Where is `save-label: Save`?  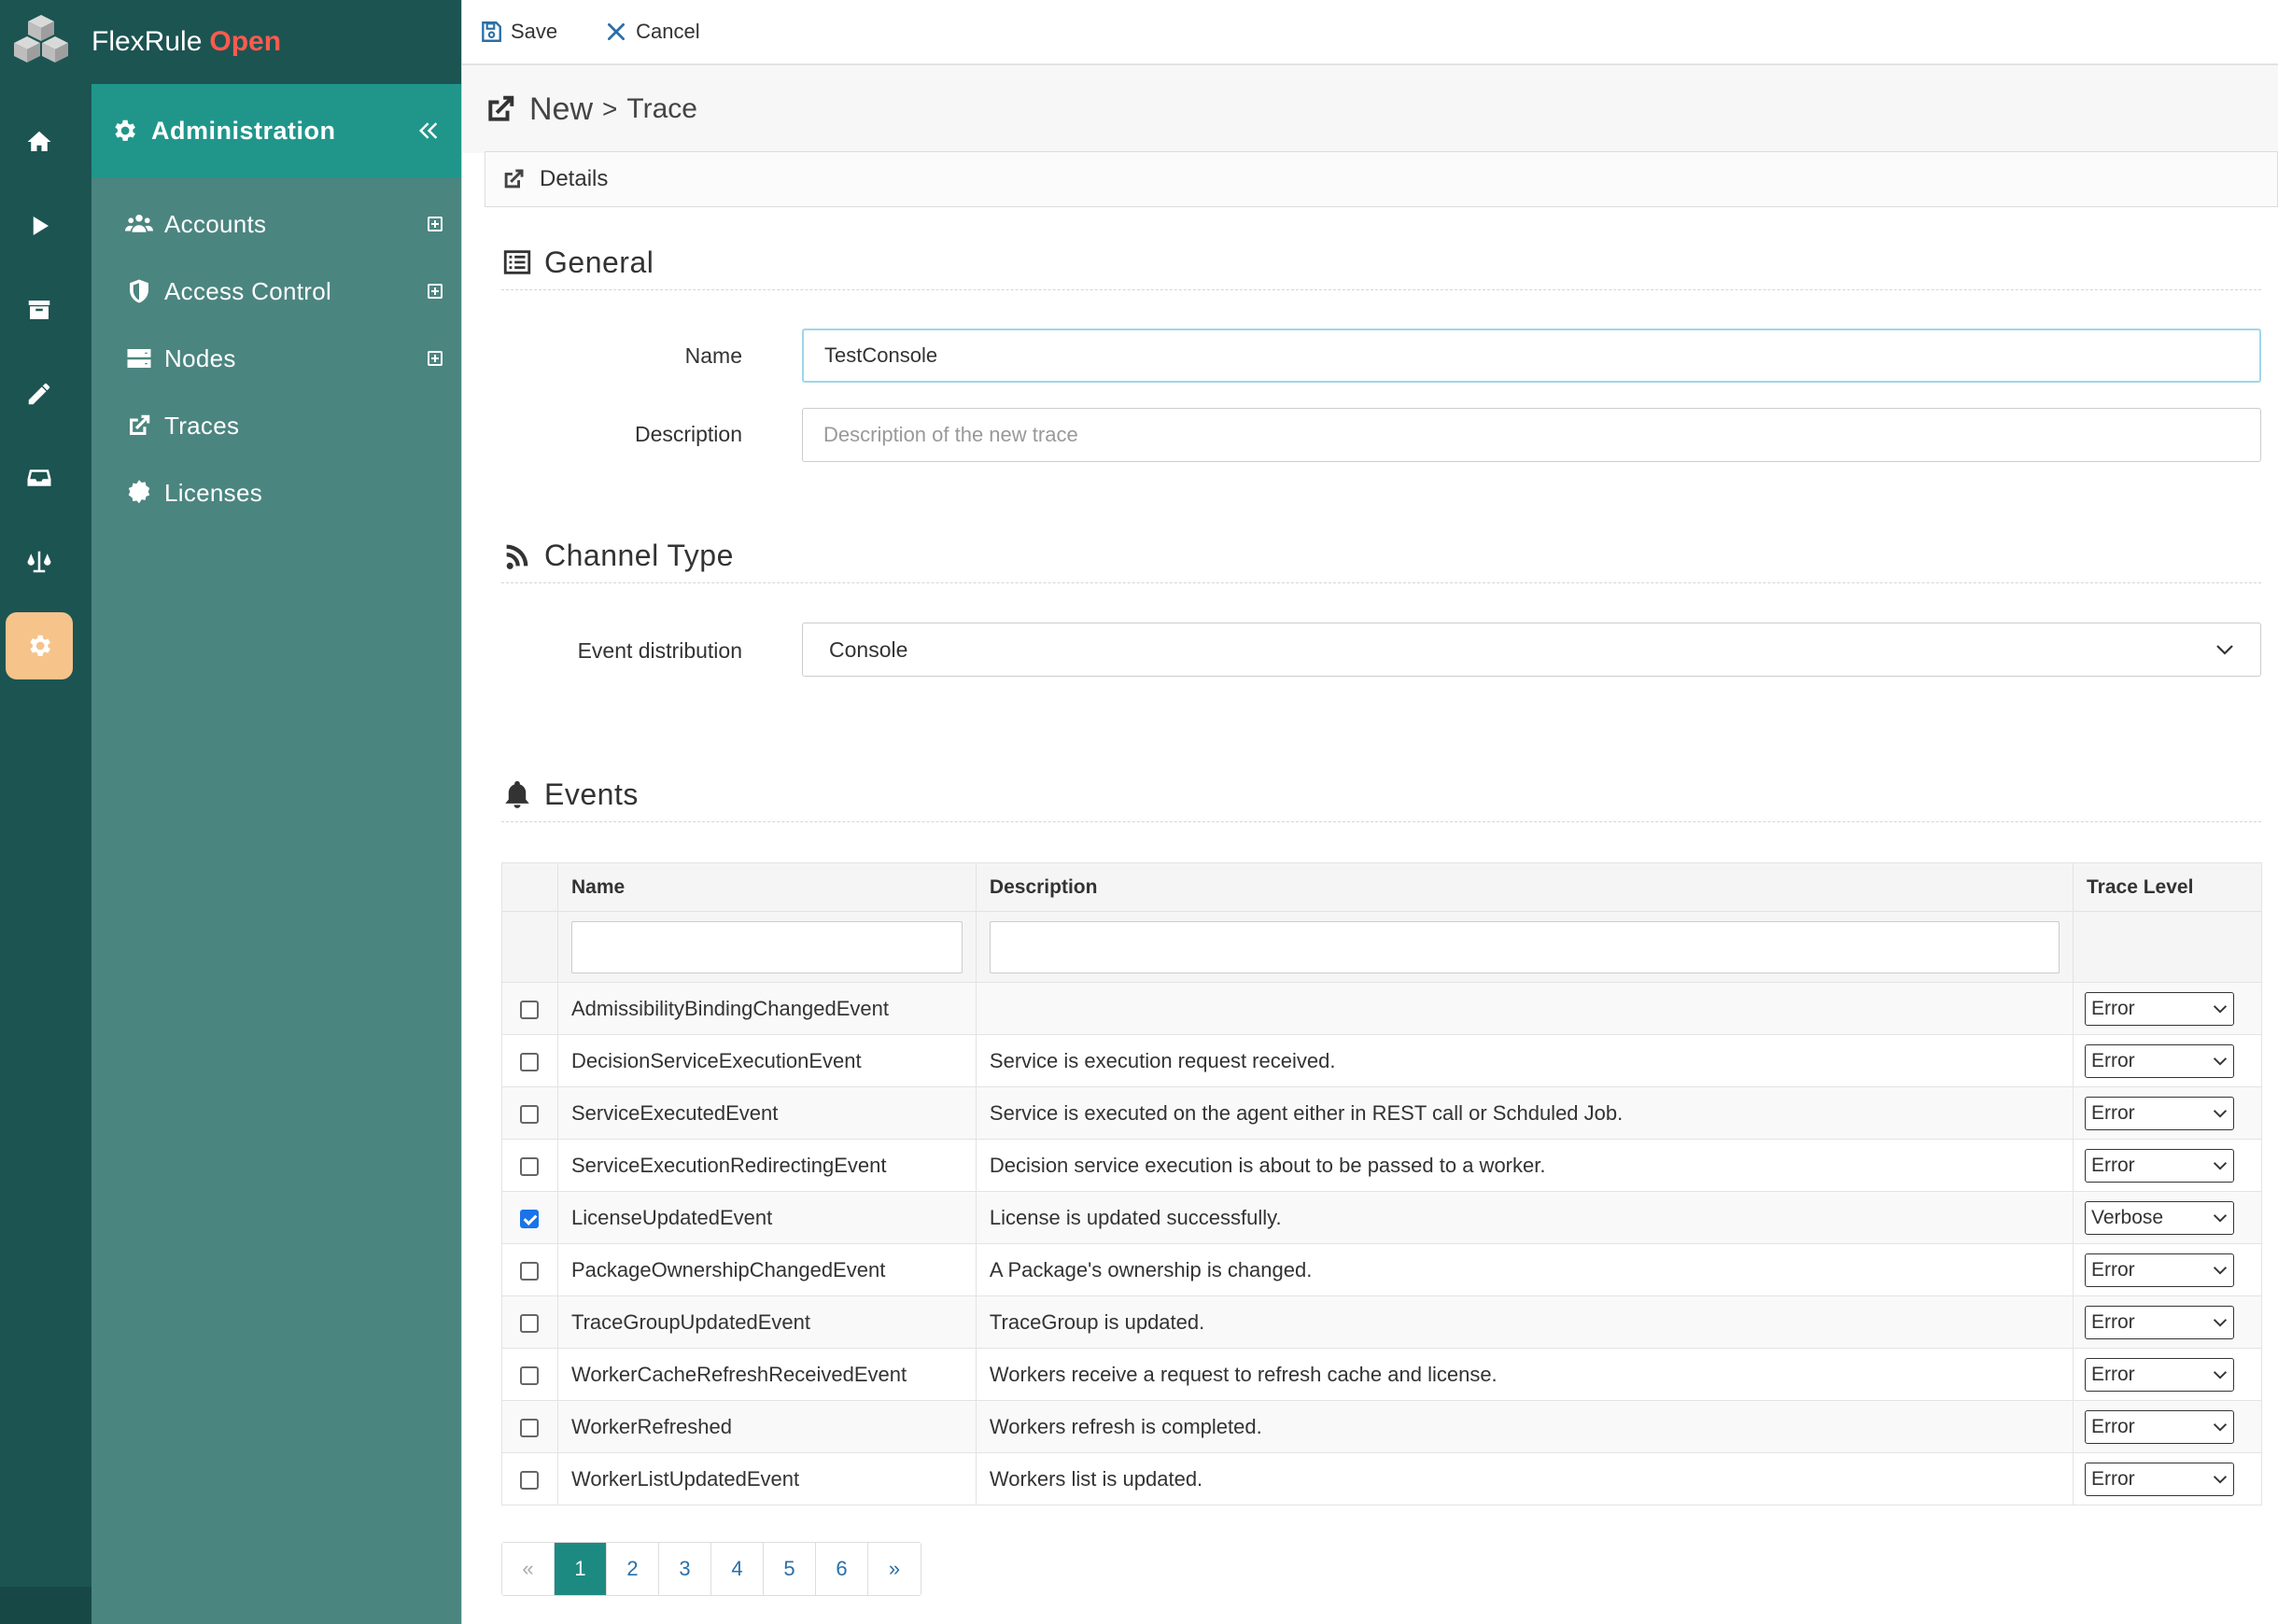
save-label: Save is located at coordinates (534, 31).